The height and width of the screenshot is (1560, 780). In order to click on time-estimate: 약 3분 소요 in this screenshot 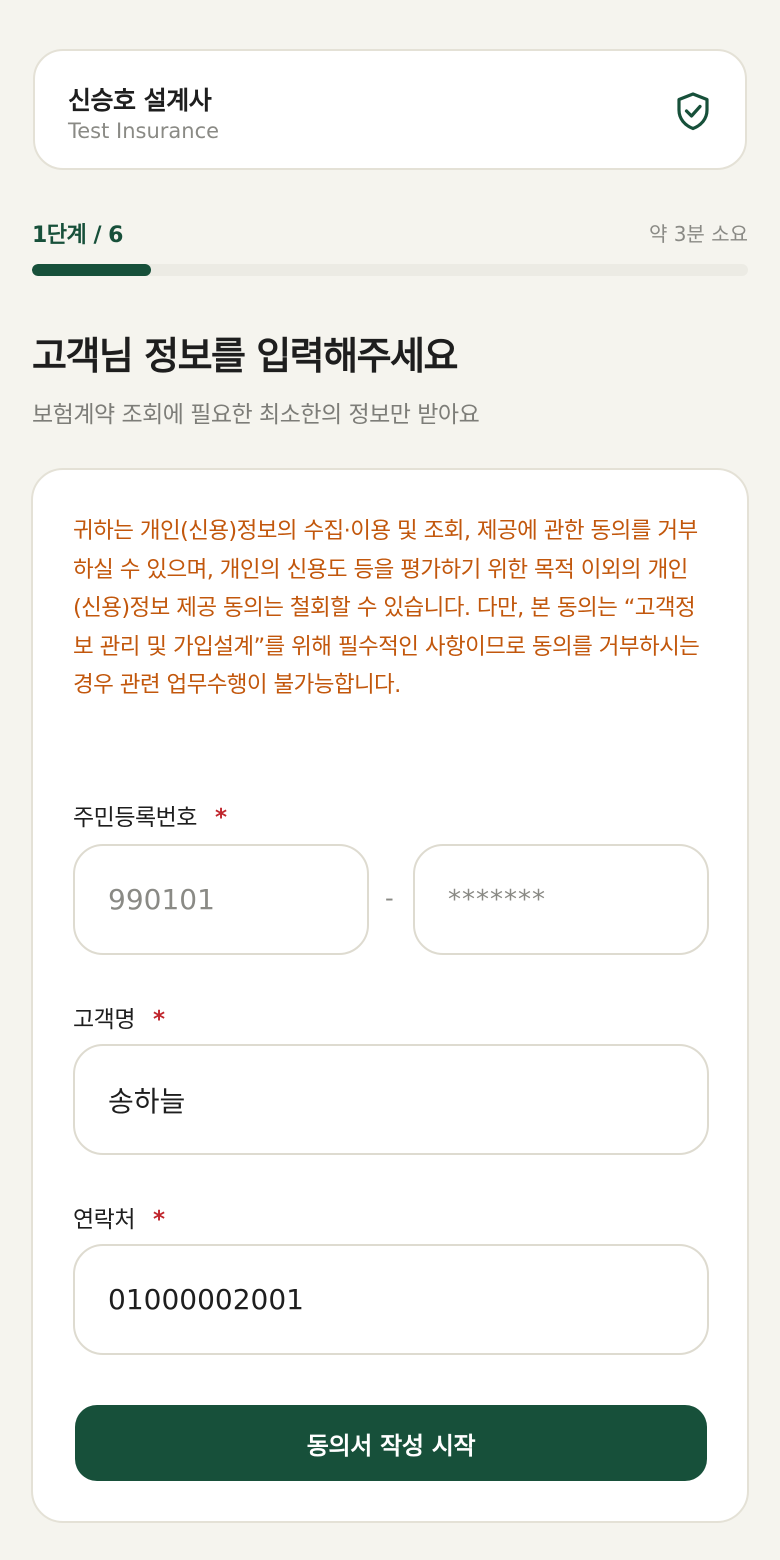, I will do `click(698, 234)`.